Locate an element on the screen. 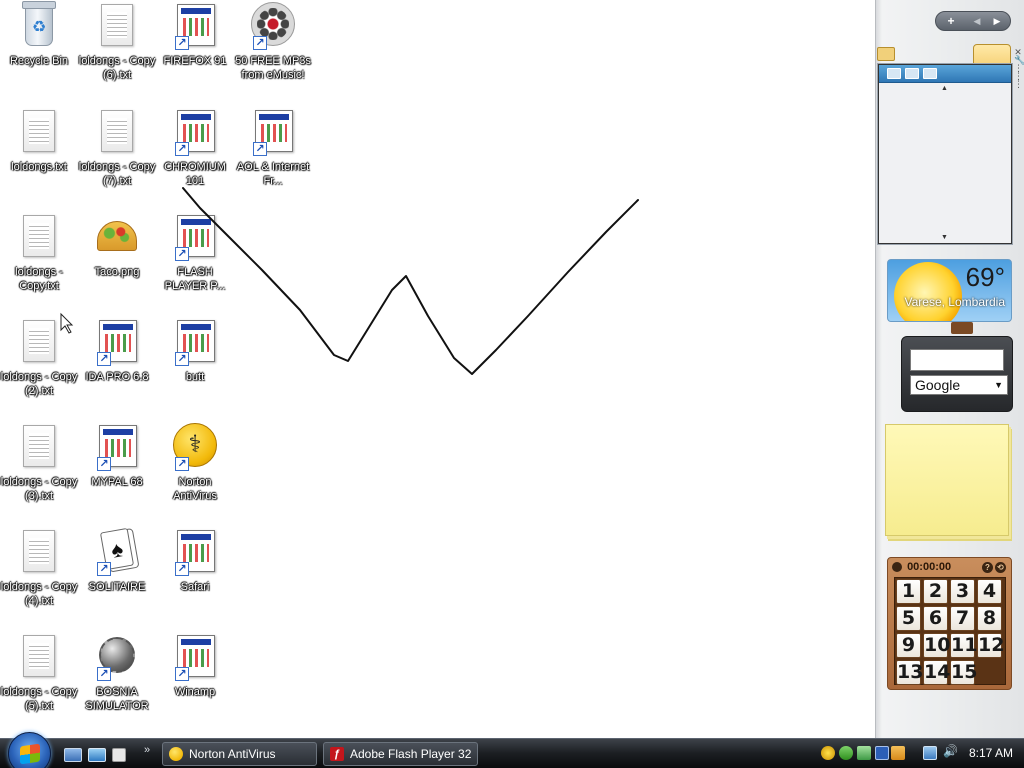 This screenshot has width=1024, height=768. search-input is located at coordinates (957, 360).